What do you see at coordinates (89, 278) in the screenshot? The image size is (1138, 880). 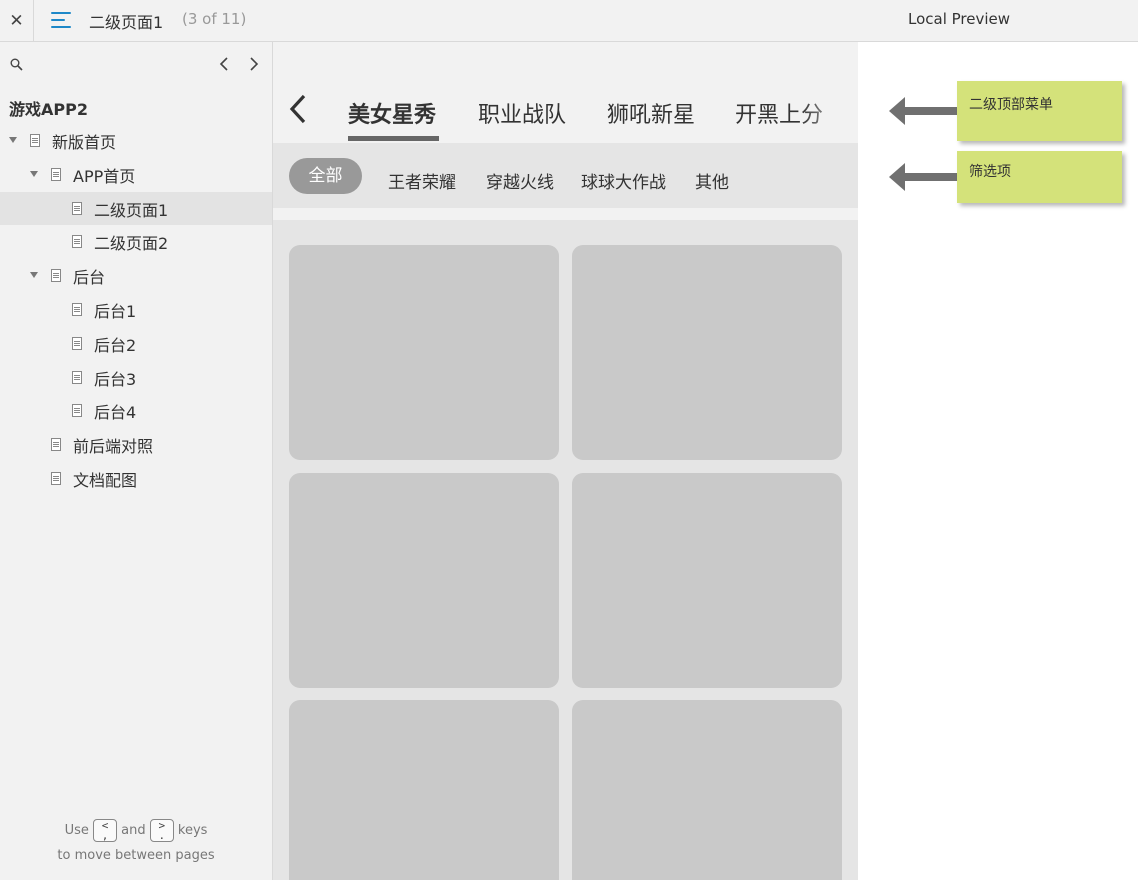 I see `tree-item-label: 后台` at bounding box center [89, 278].